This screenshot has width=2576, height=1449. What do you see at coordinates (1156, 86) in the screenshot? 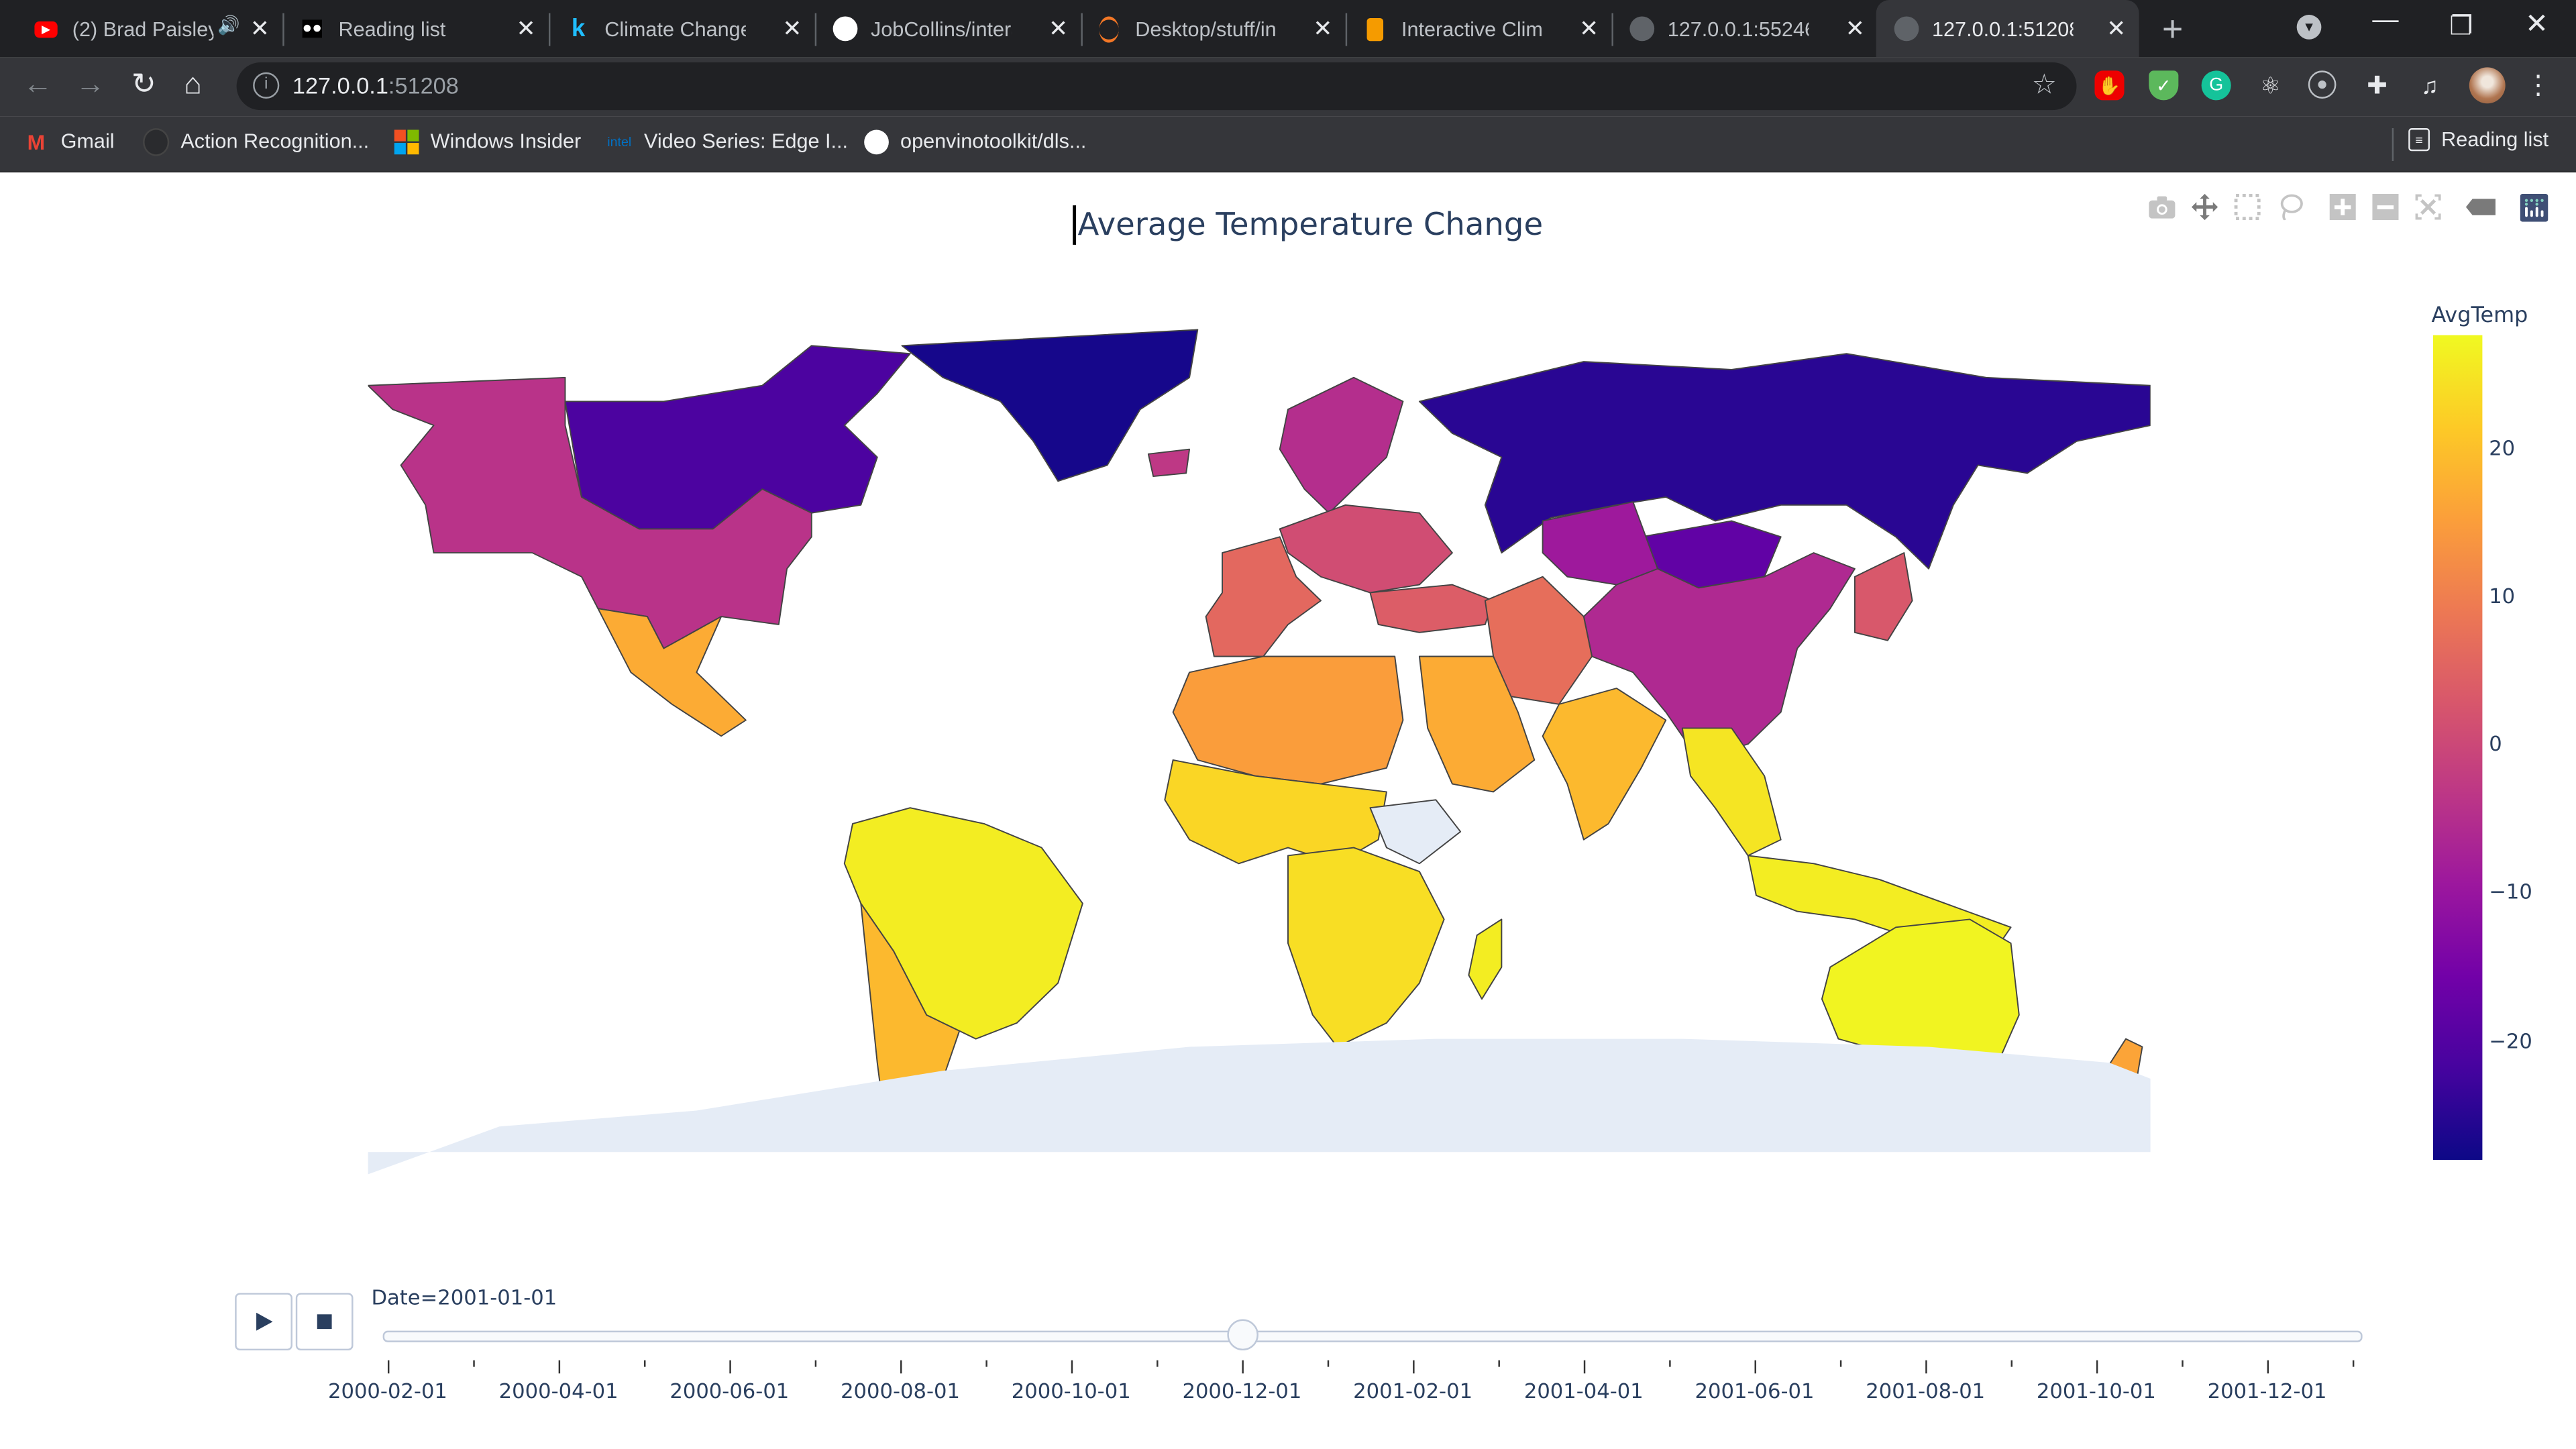
I see `address-bar: i 127.0.0.1:51208 ☆` at bounding box center [1156, 86].